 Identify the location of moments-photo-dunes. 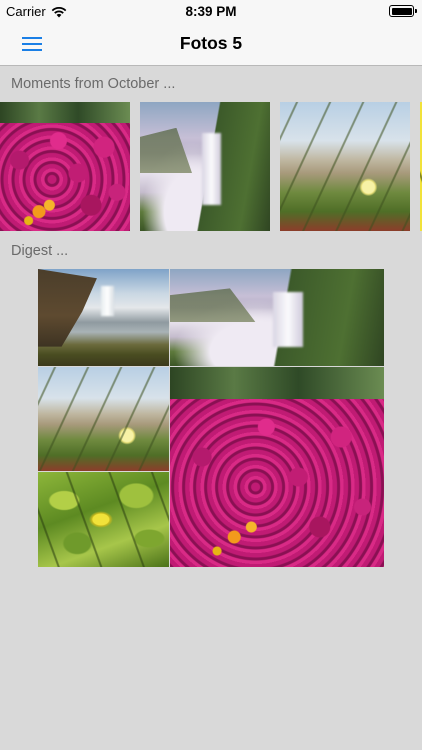
(345, 166).